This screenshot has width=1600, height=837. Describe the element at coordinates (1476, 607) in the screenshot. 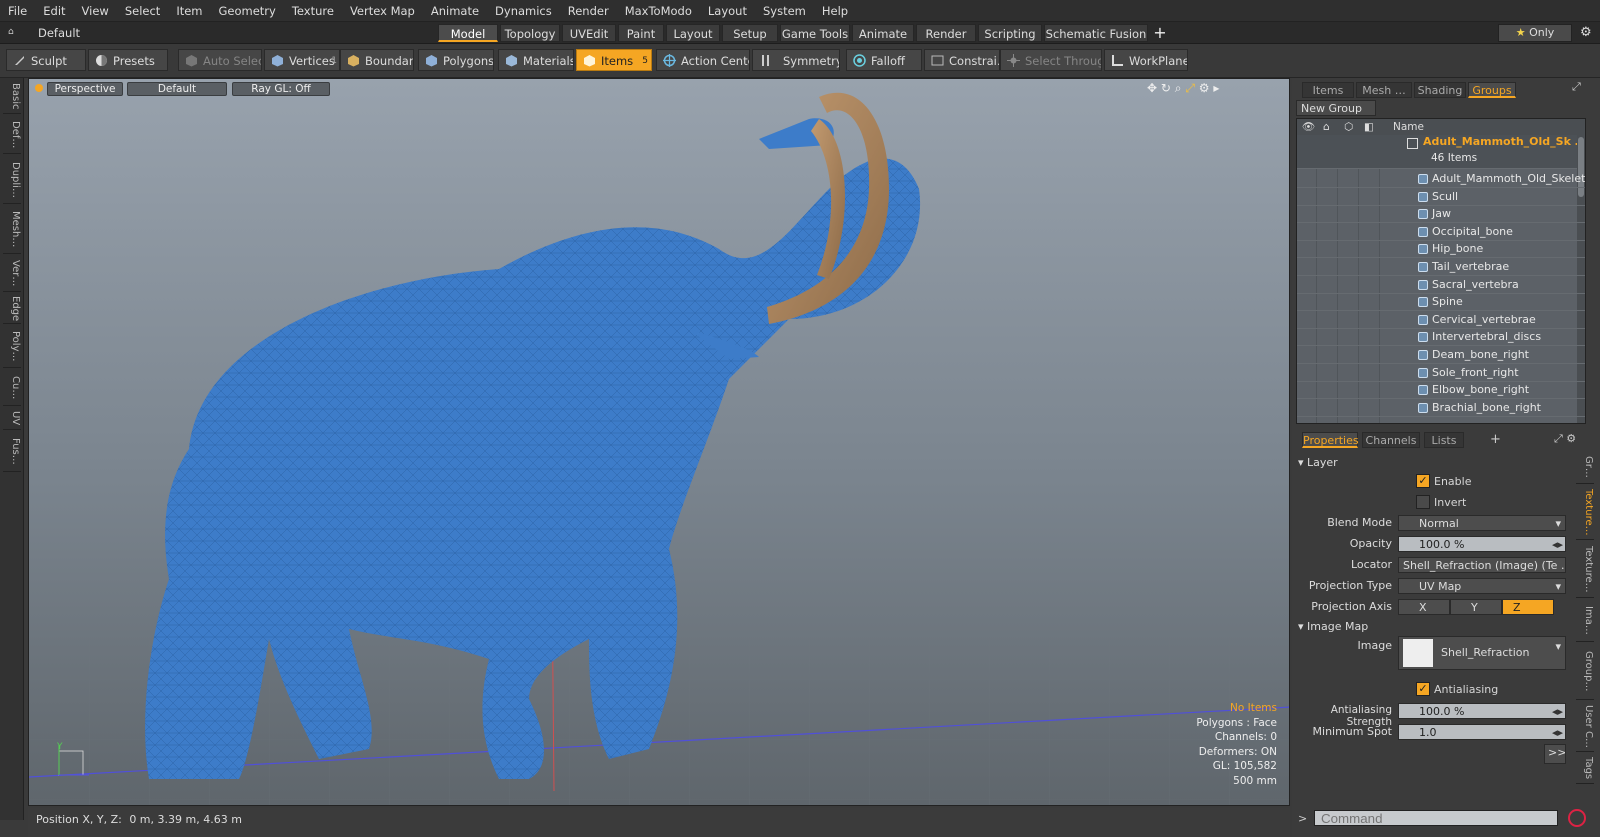

I see `axis-y-button: Y` at that location.